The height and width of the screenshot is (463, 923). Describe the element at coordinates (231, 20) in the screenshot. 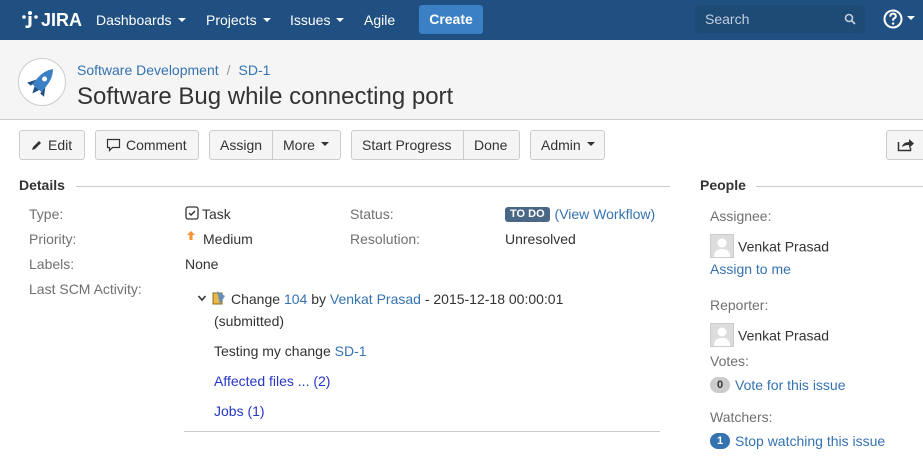

I see `nav-projects-label: Projects` at that location.